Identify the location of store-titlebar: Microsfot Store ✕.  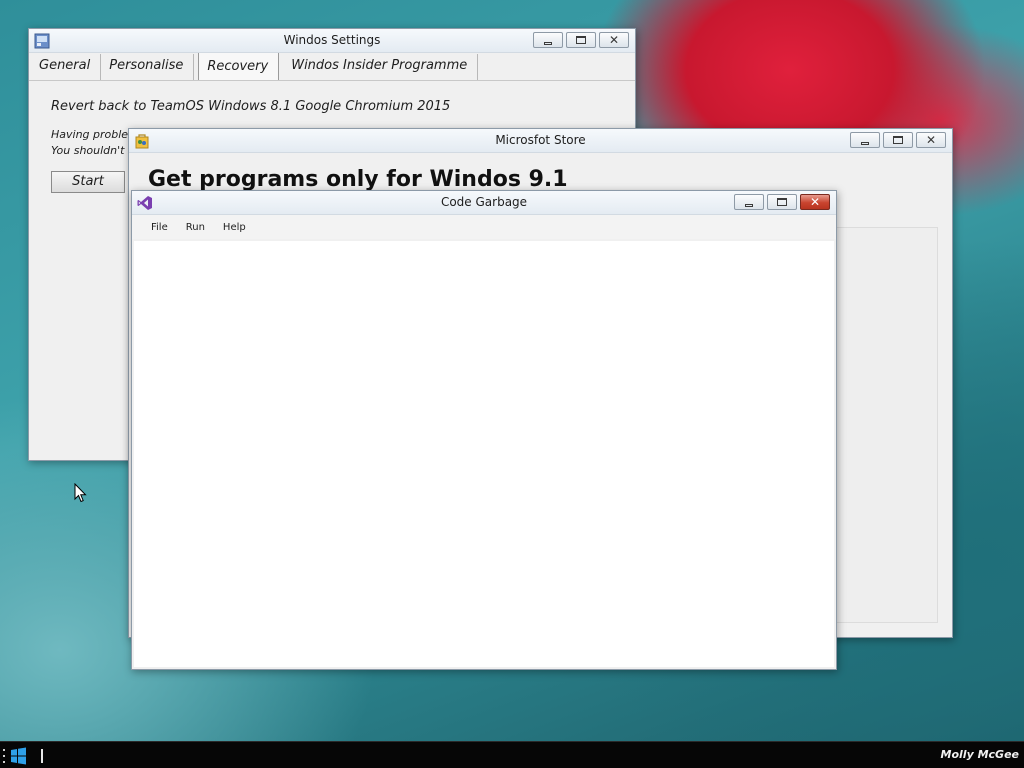
(540, 141).